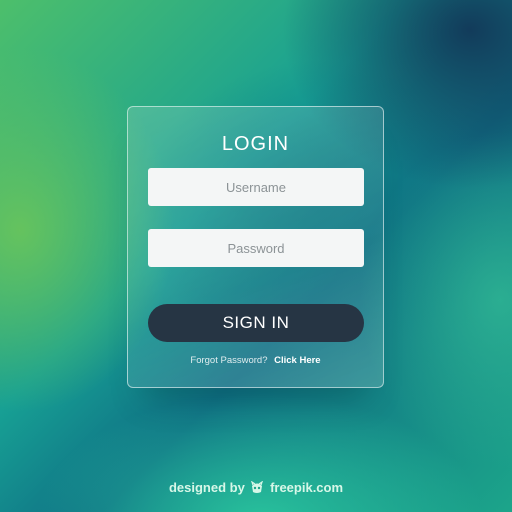  I want to click on designed-by-text: designed by, so click(206, 487).